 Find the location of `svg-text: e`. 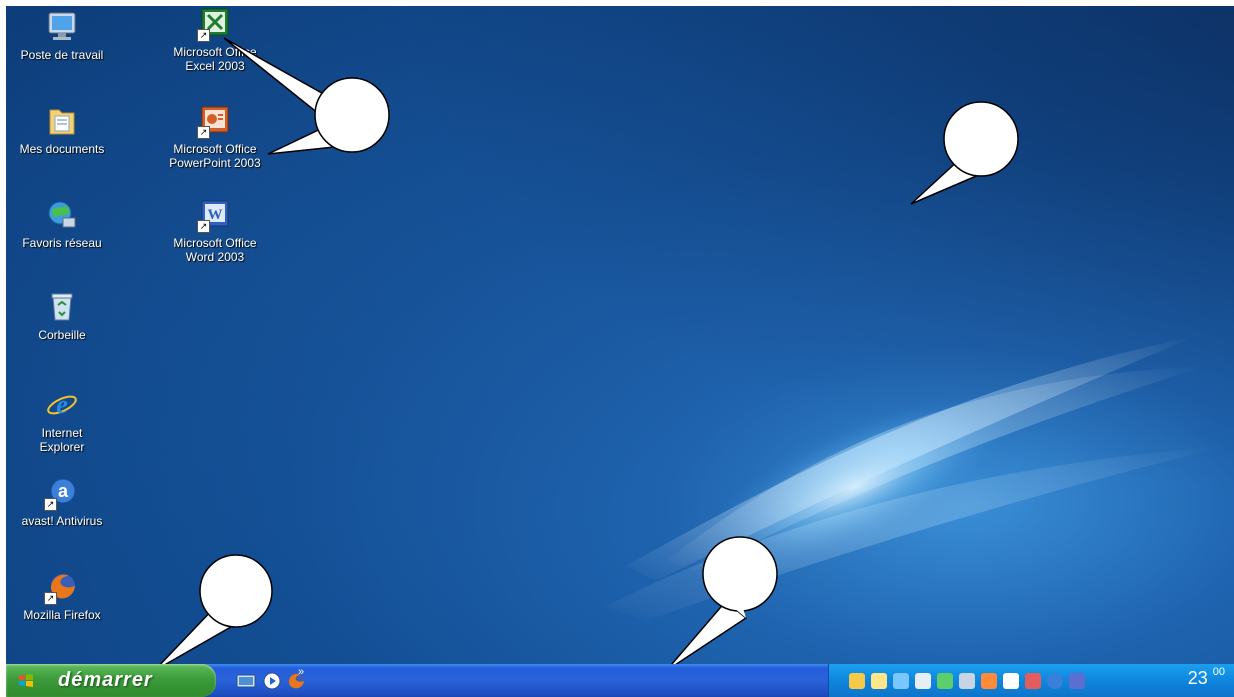

svg-text: e is located at coordinates (62, 404).